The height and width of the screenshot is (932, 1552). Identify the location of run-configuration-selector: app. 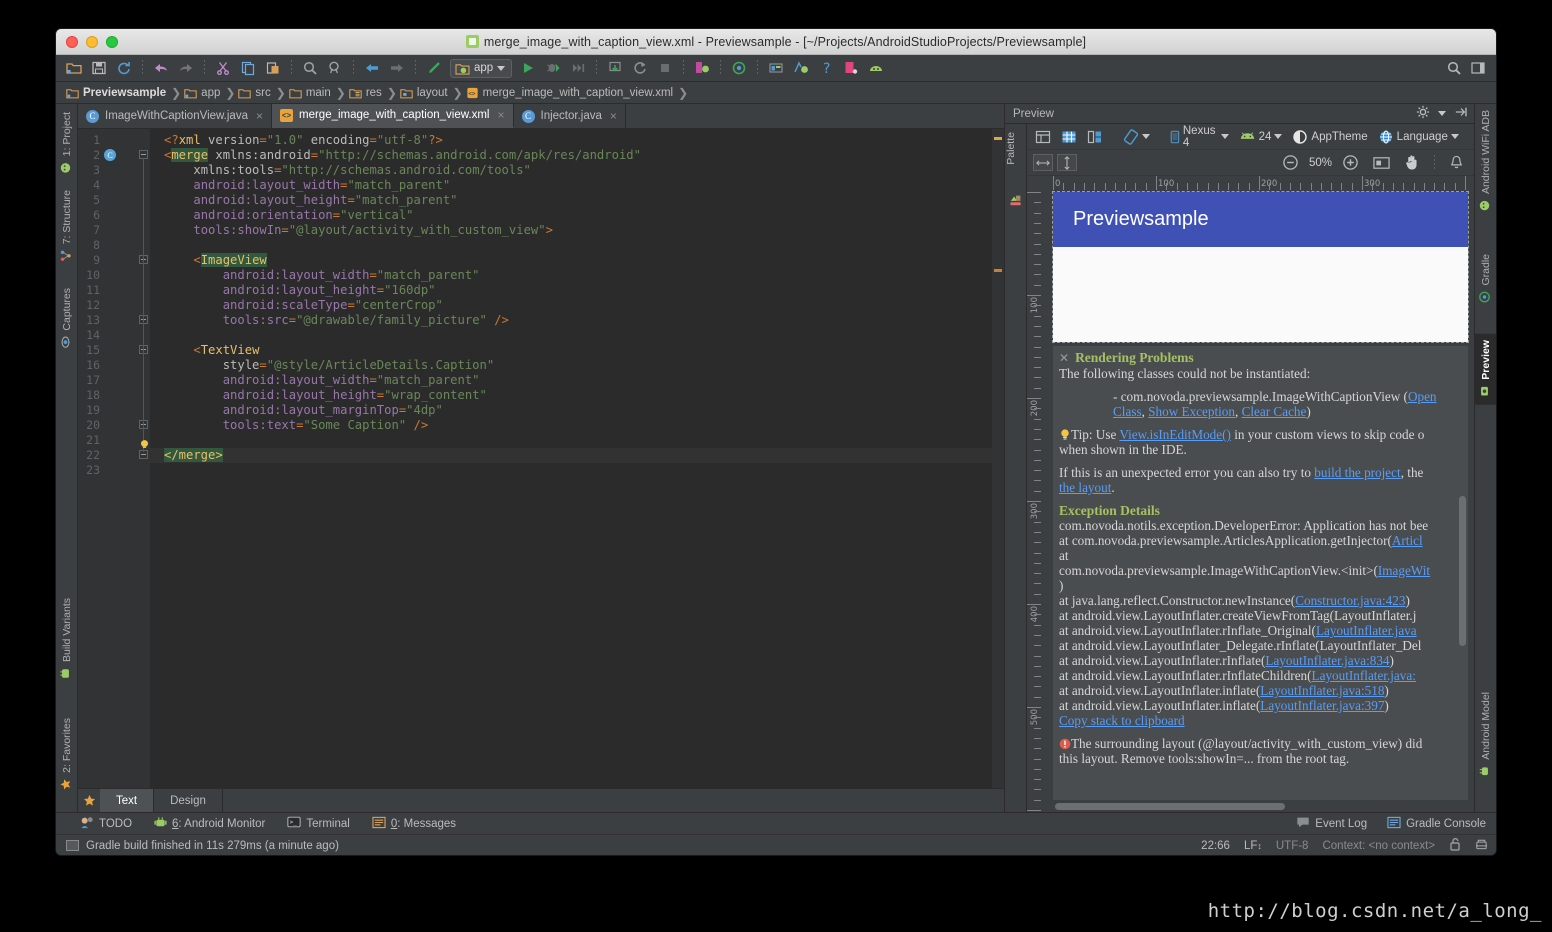
(481, 68).